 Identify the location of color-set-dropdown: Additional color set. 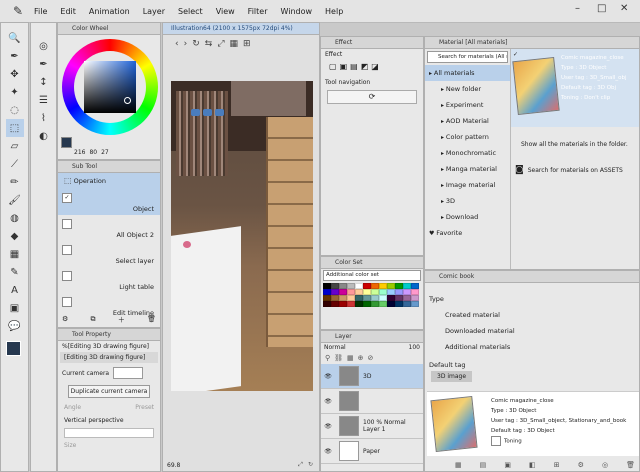
(372, 275).